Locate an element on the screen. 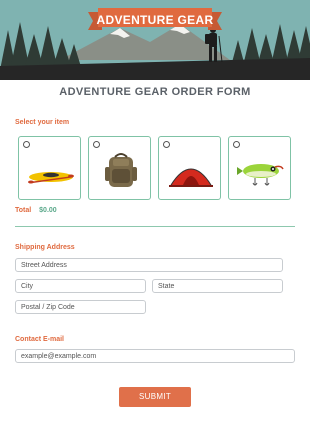  contact-email-label: Contact E-mail is located at coordinates (40, 339).